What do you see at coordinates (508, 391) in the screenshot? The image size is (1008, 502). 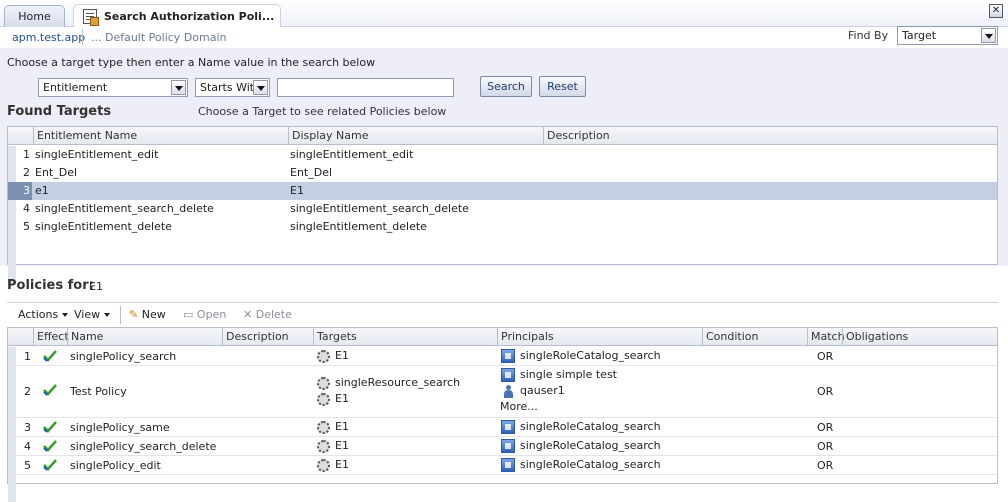 I see `user-icon` at bounding box center [508, 391].